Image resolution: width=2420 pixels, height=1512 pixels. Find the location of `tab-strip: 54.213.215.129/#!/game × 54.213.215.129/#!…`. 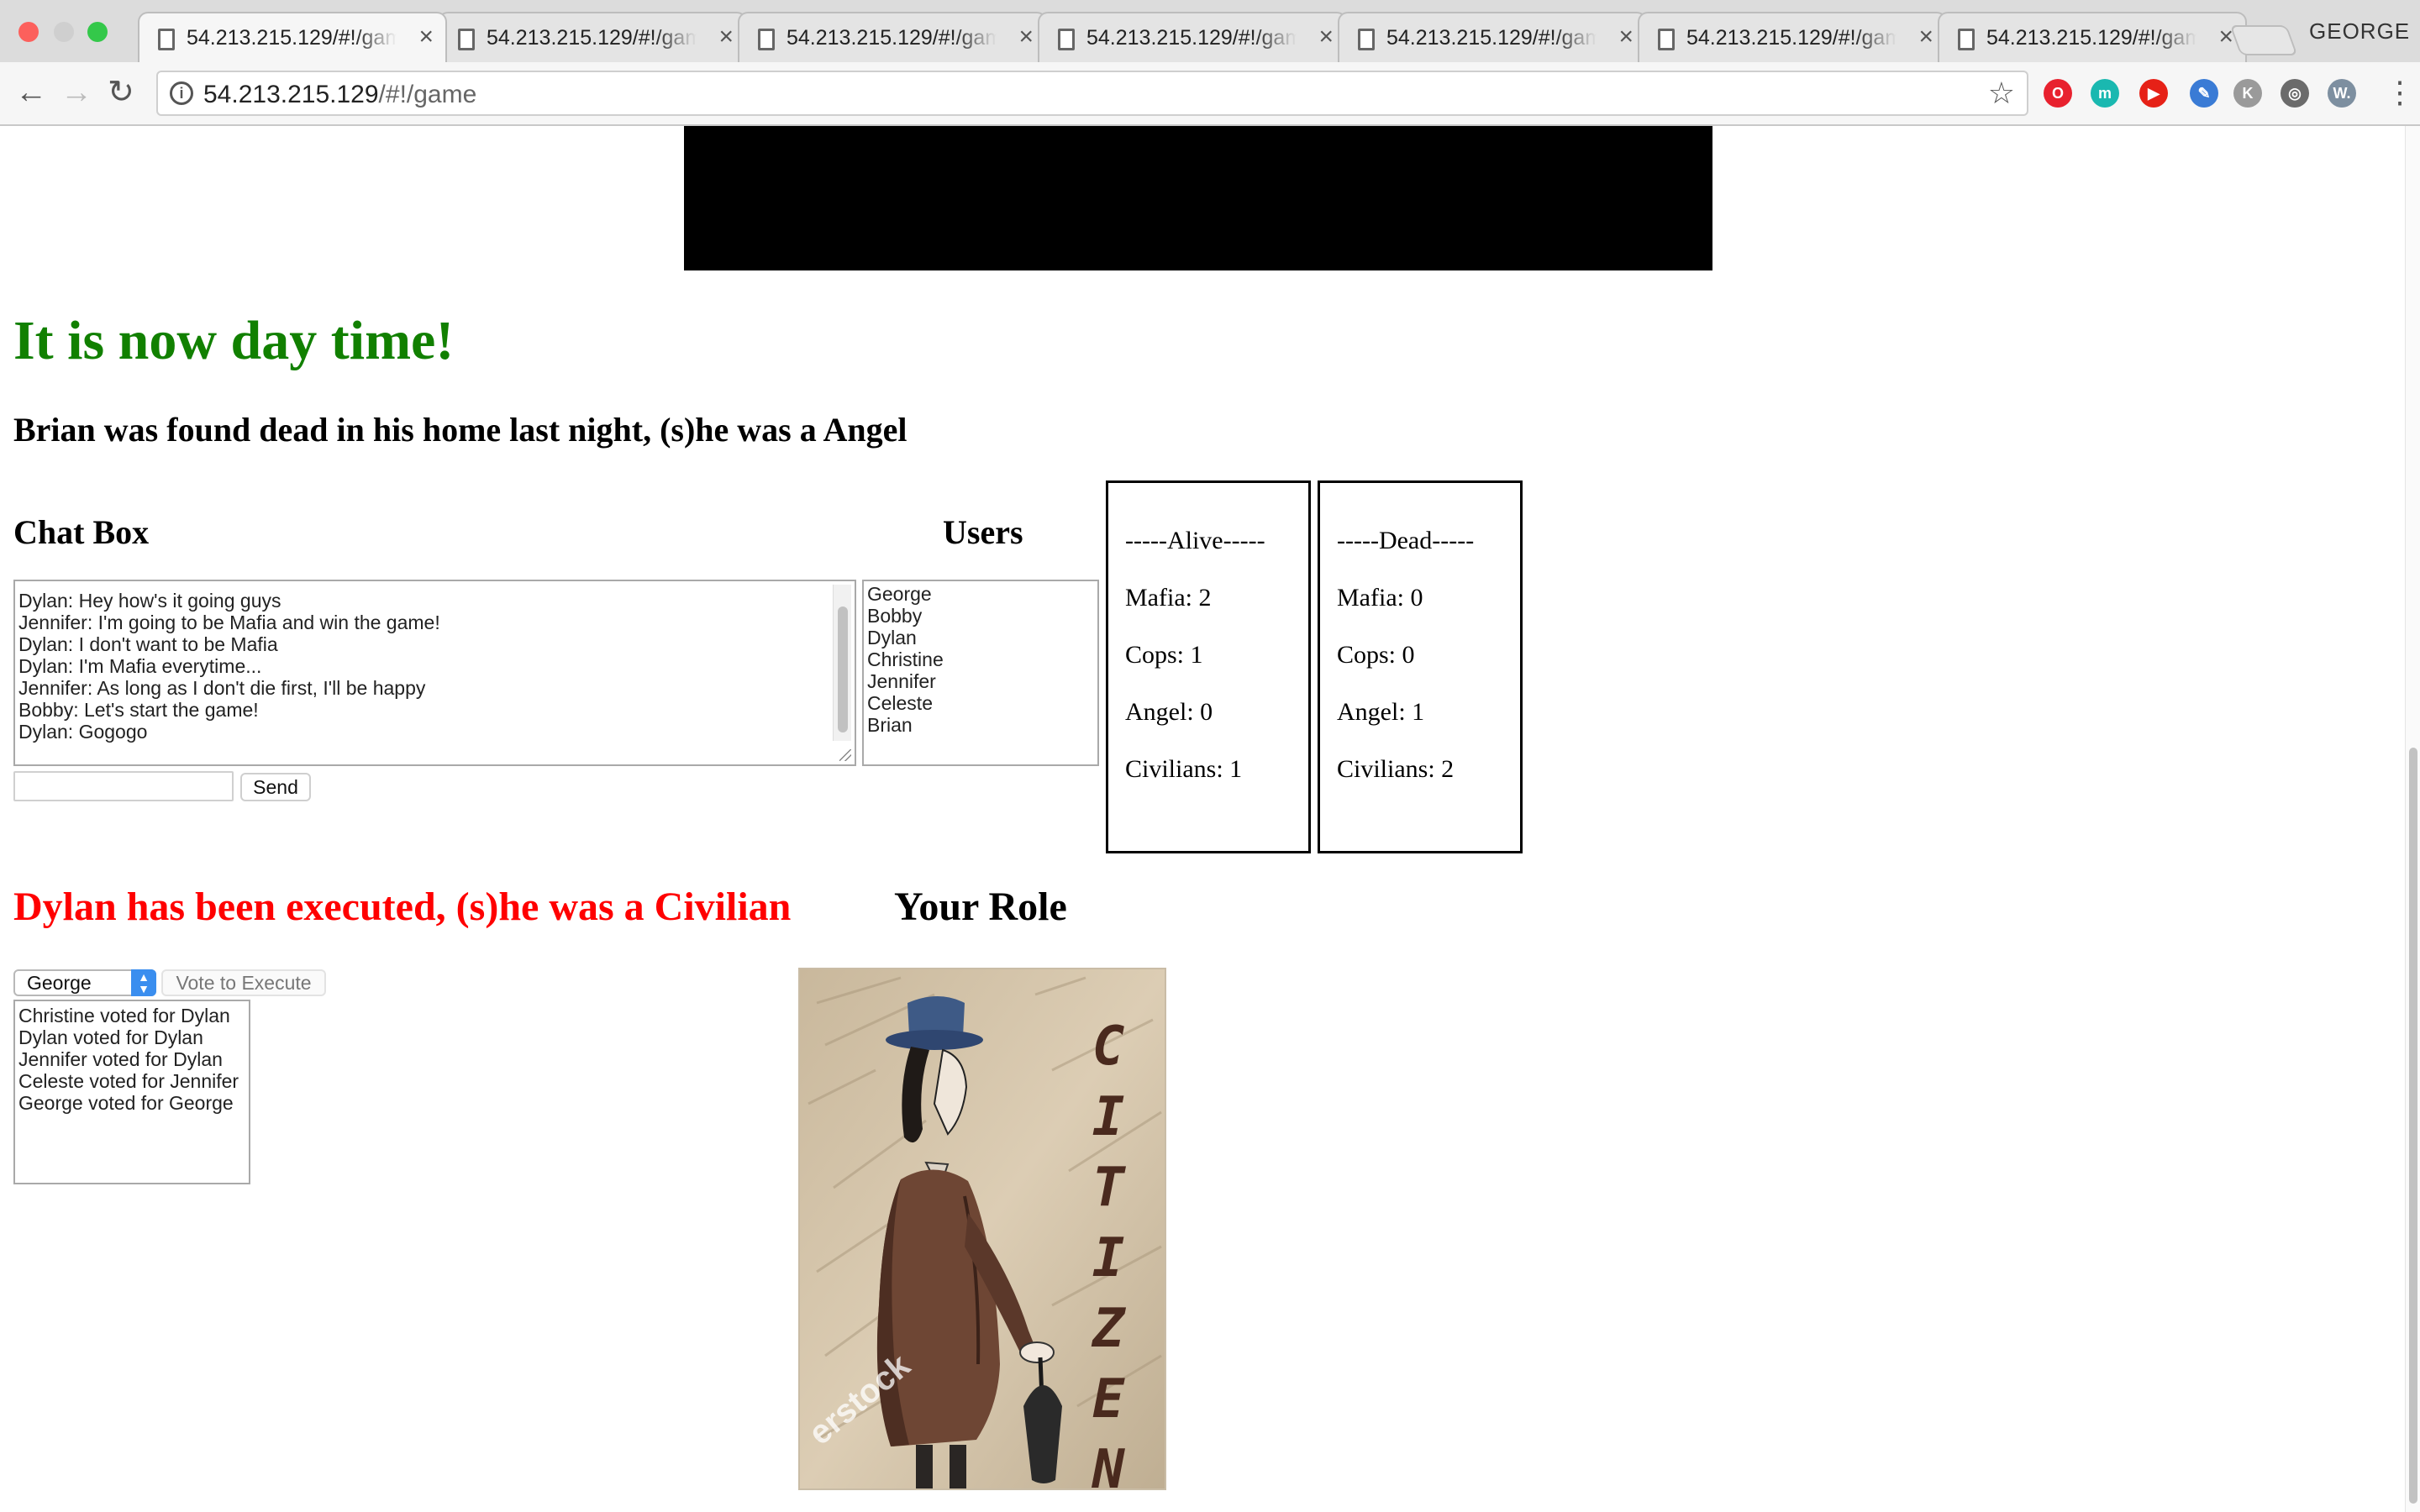

tab-strip: 54.213.215.129/#!/game × 54.213.215.129/#!… is located at coordinates (1210, 31).